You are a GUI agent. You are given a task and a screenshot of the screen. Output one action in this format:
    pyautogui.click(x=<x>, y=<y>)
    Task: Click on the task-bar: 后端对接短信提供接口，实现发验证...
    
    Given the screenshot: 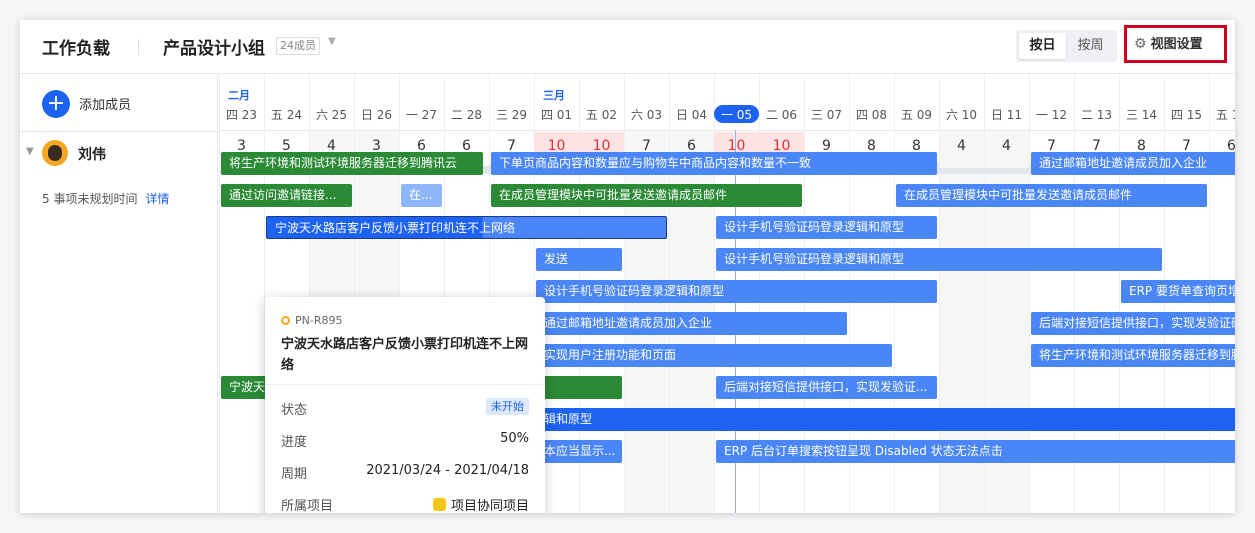 What is the action you would take?
    pyautogui.click(x=826, y=387)
    